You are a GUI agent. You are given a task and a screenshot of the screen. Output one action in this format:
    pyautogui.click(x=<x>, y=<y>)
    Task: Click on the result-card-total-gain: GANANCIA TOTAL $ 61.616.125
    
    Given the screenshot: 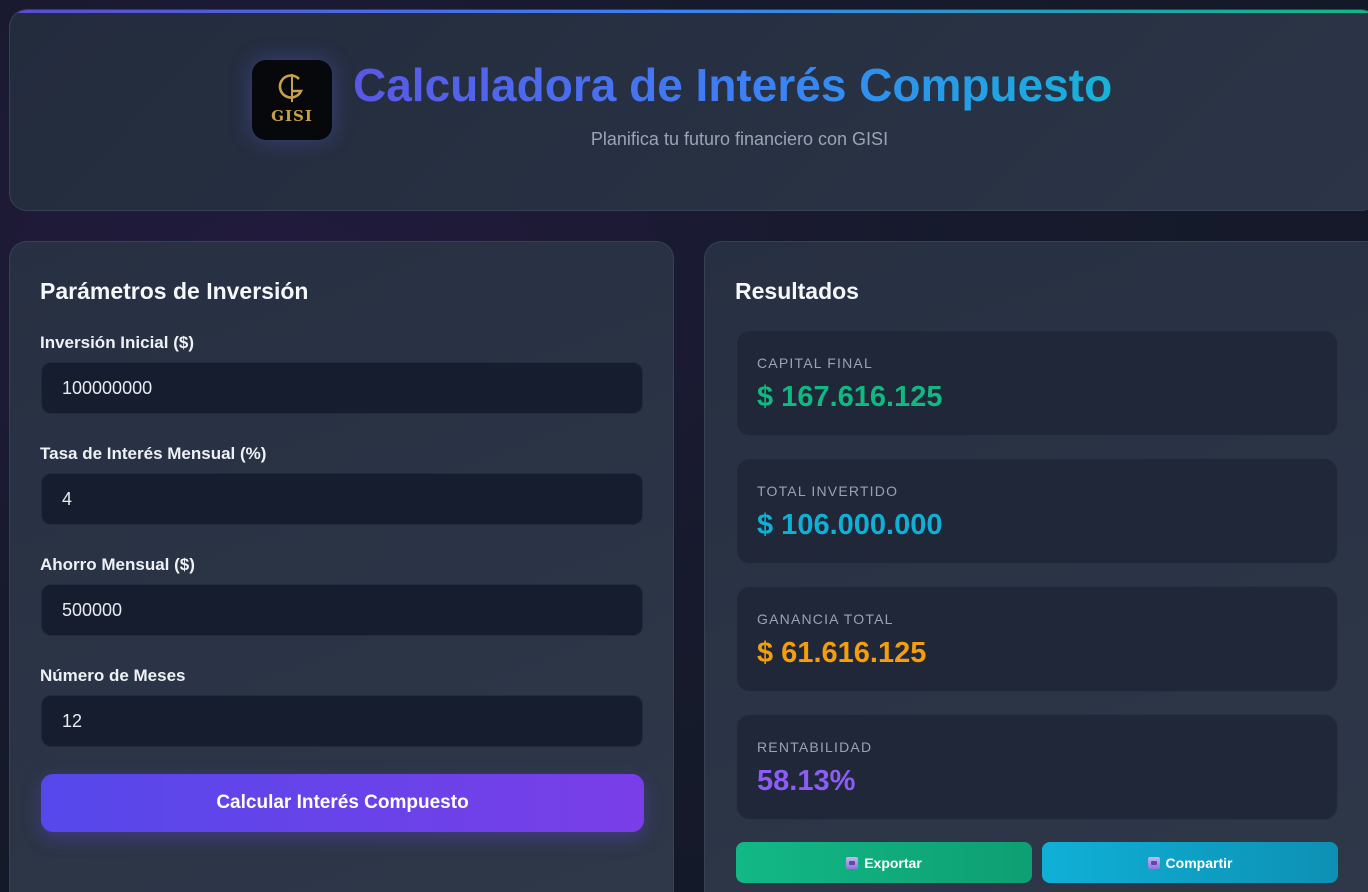 What is the action you would take?
    pyautogui.click(x=1037, y=639)
    